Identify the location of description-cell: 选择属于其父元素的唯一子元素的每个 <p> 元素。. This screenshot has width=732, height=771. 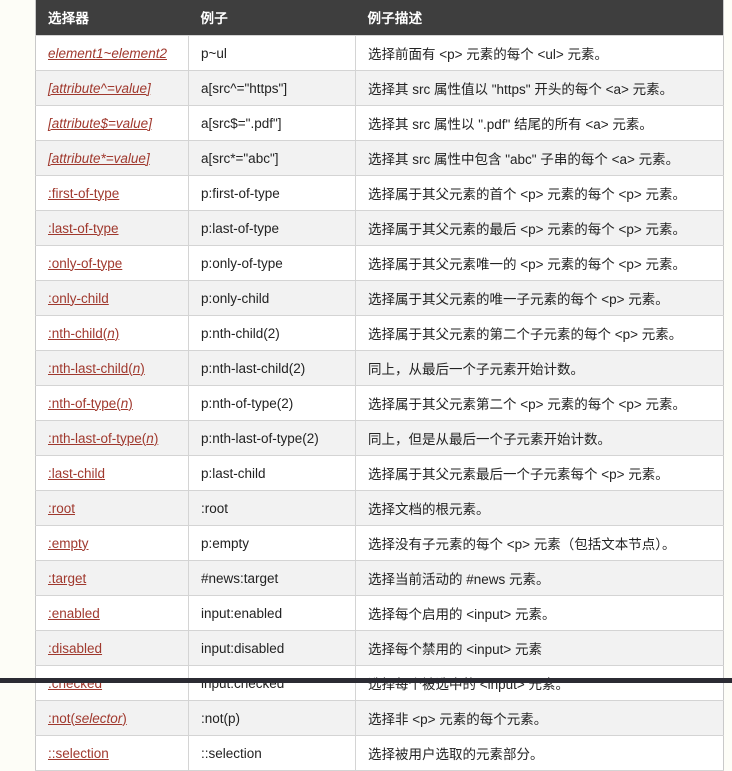
(539, 298).